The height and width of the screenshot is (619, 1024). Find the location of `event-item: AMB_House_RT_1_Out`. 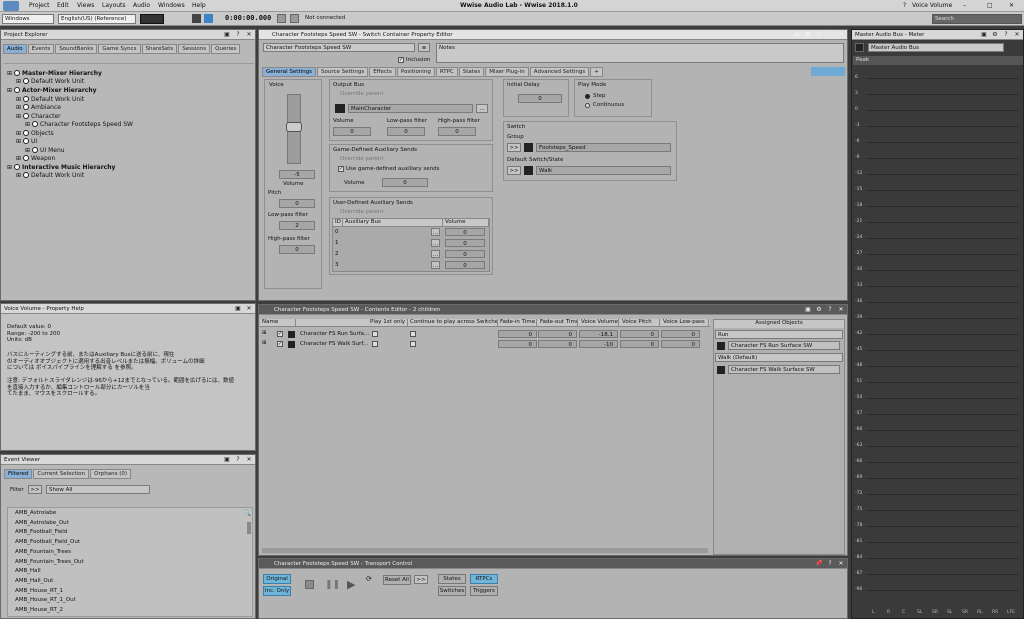

event-item: AMB_House_RT_1_Out is located at coordinates (45, 600).